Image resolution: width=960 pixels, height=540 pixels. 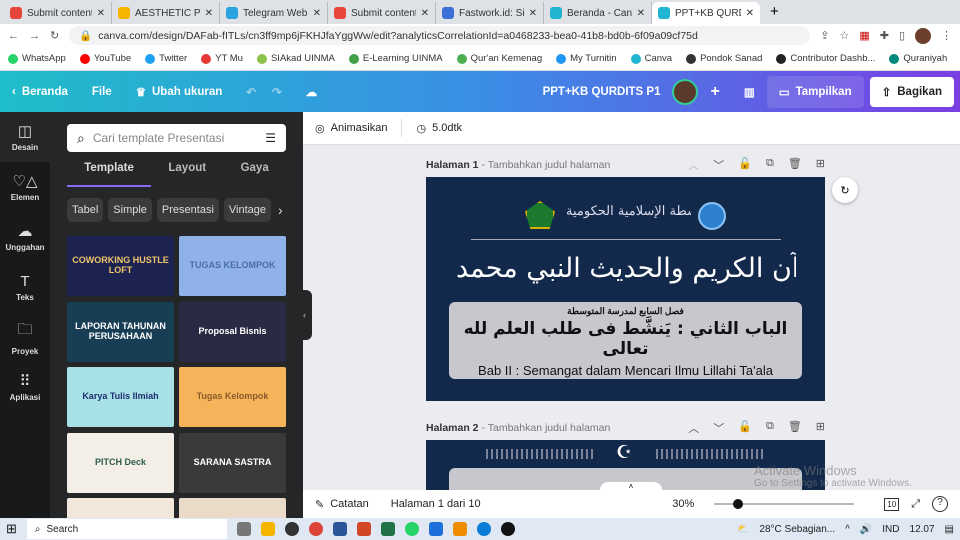 What do you see at coordinates (864, 35) in the screenshot?
I see `extension-icon: ▦` at bounding box center [864, 35].